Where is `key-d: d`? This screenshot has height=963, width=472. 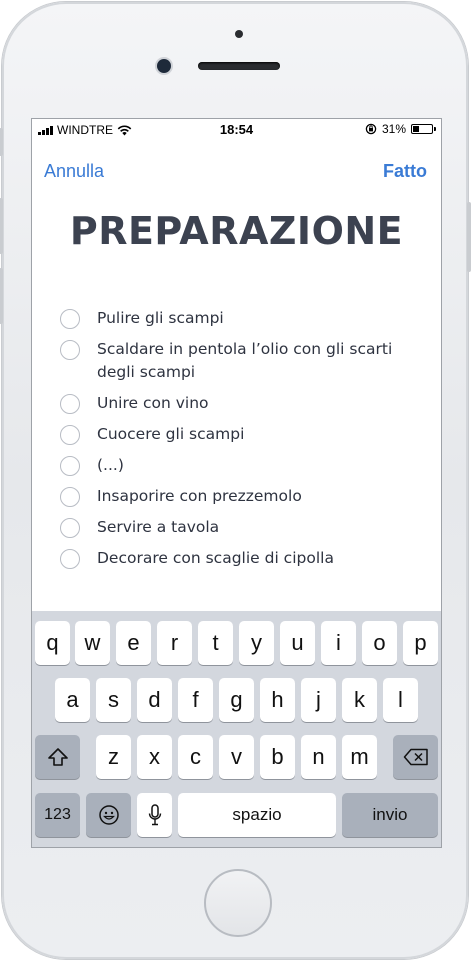 key-d: d is located at coordinates (154, 700).